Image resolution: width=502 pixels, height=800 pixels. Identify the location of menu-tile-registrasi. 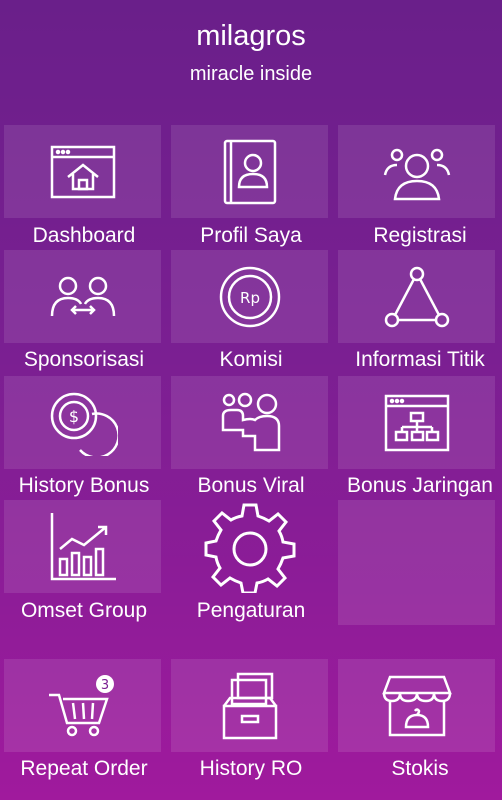
(416, 171).